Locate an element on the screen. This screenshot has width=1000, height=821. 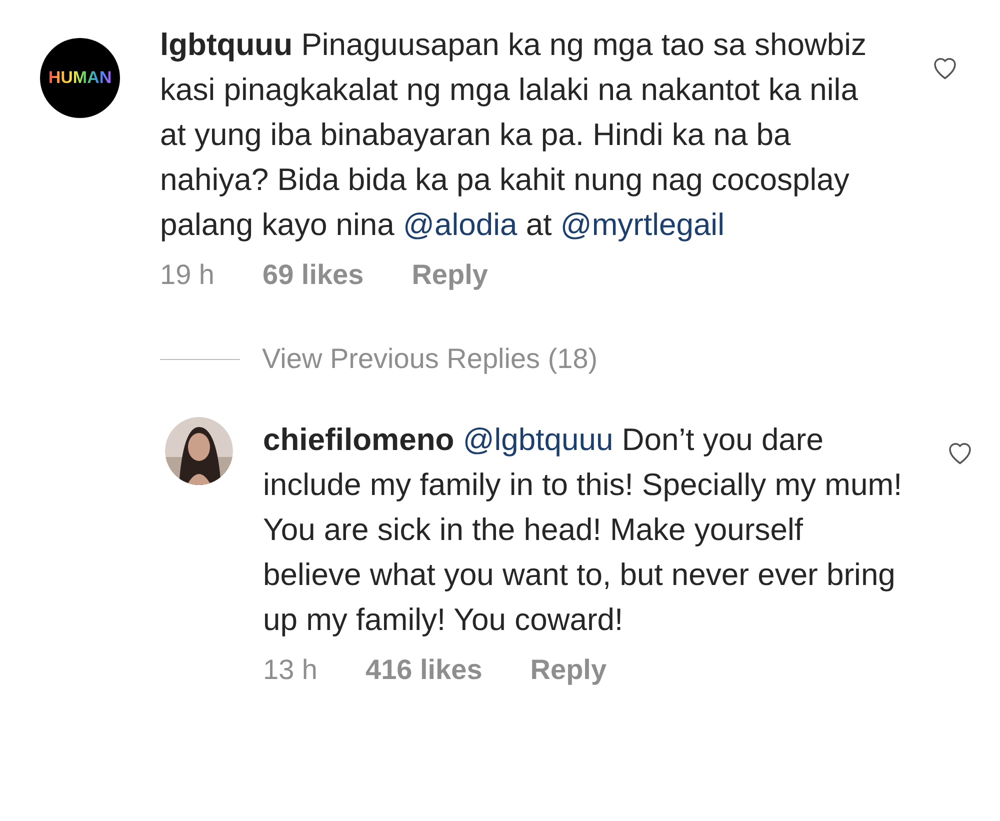
mention-link: @alodia is located at coordinates (460, 224).